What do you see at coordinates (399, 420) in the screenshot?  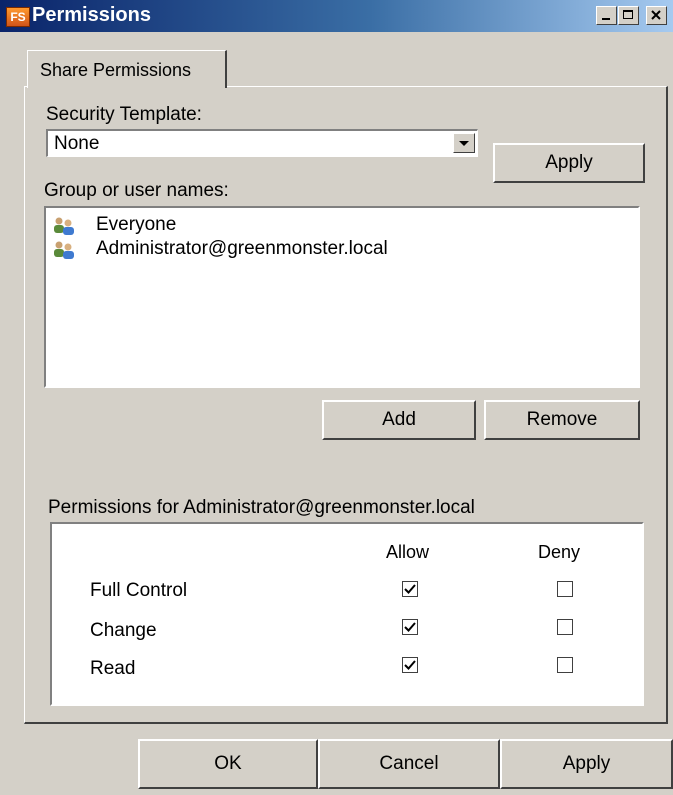 I see `add-button: Add` at bounding box center [399, 420].